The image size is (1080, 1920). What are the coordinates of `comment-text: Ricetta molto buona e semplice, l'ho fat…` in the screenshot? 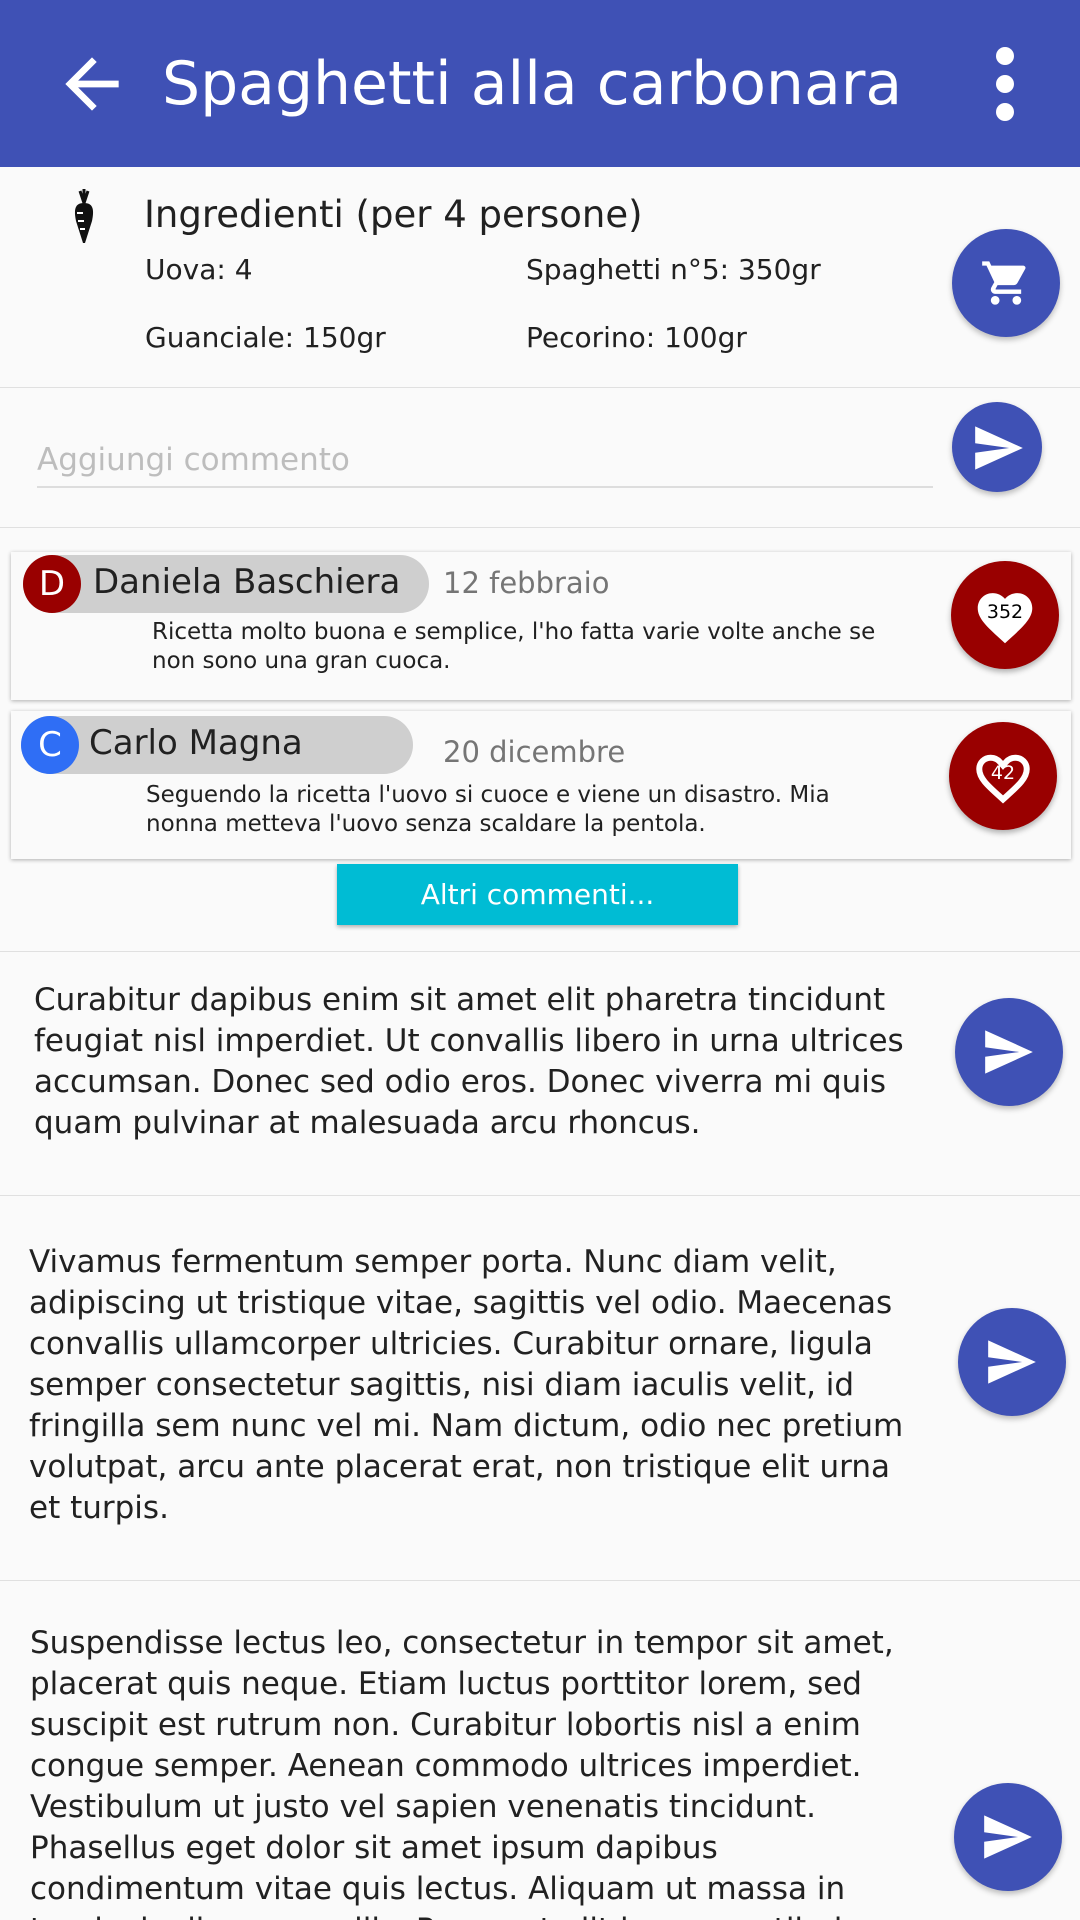 It's located at (514, 646).